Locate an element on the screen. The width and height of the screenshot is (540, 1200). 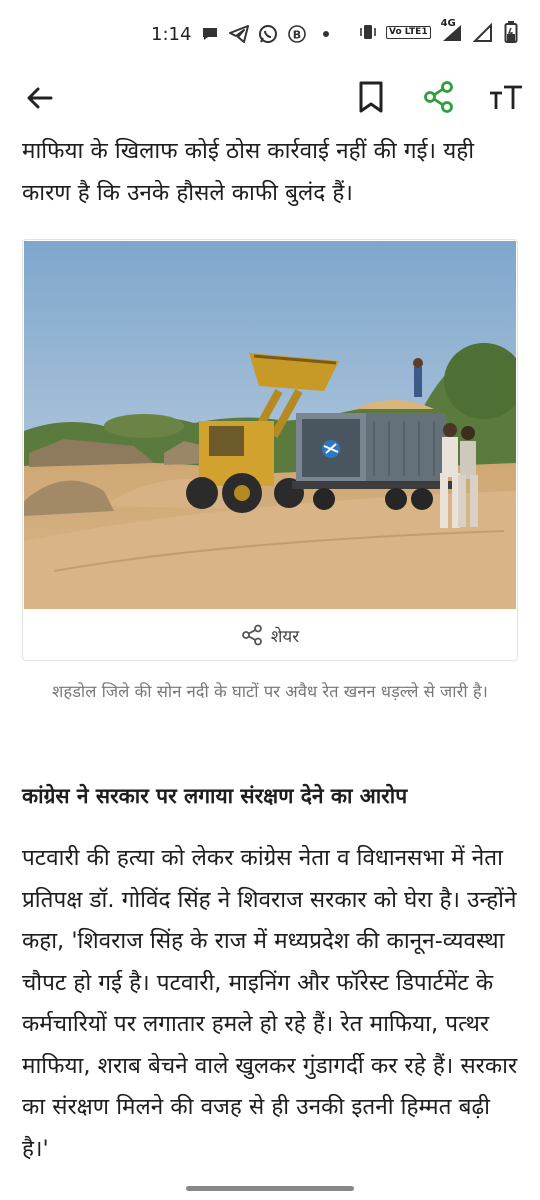
chat-bubble-icon is located at coordinates (210, 34).